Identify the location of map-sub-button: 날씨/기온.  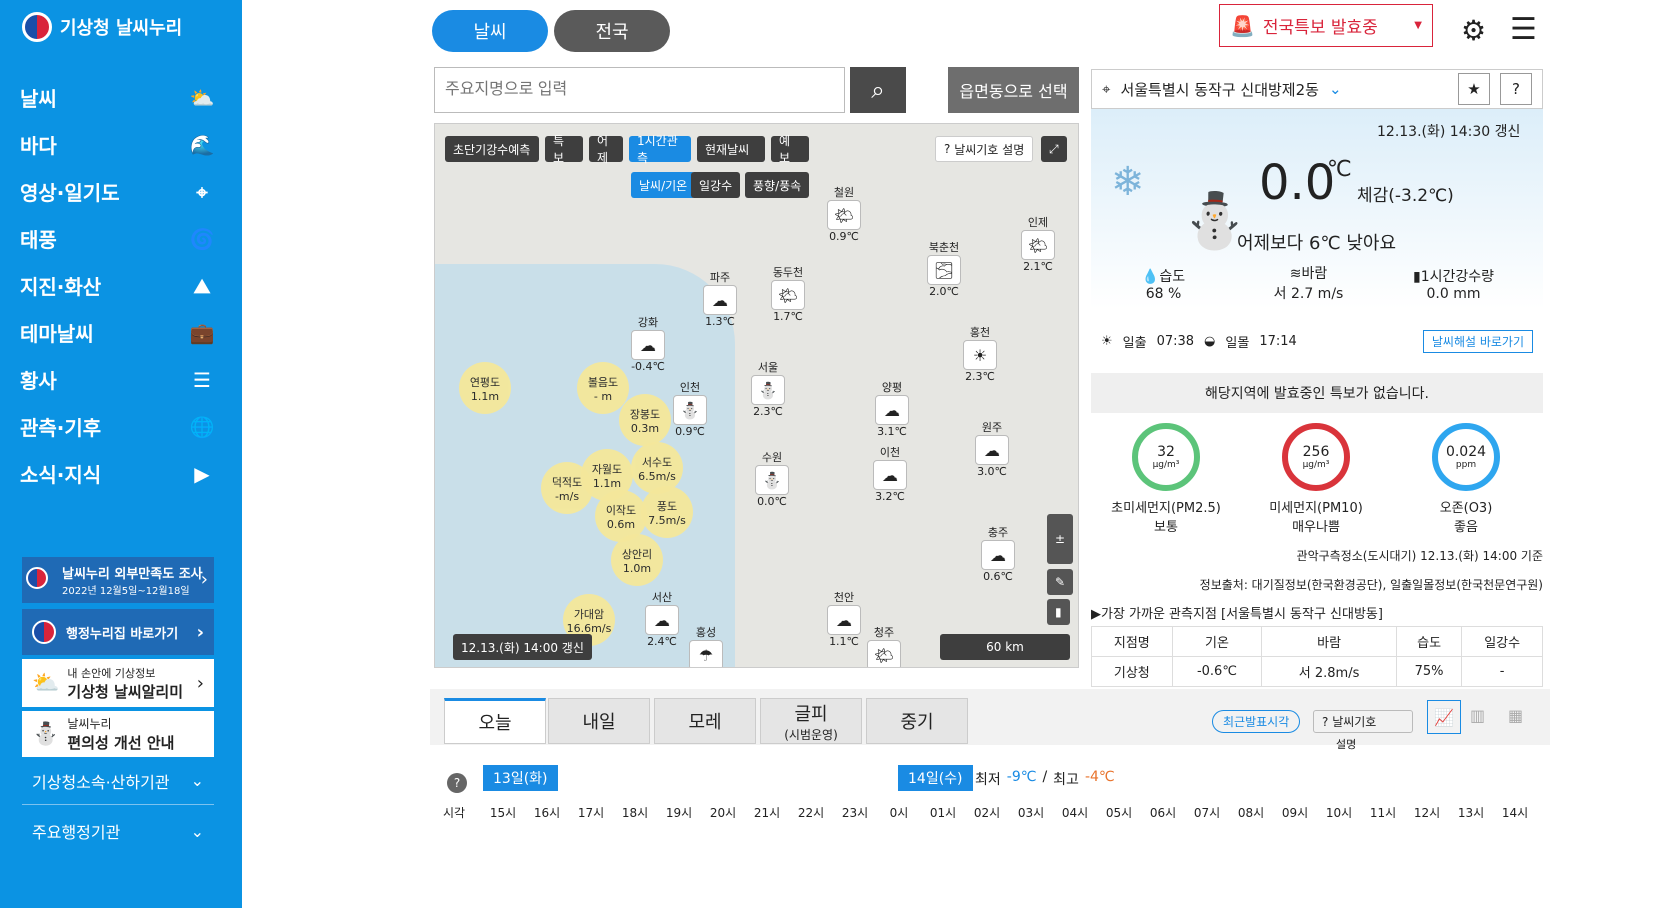
(663, 185).